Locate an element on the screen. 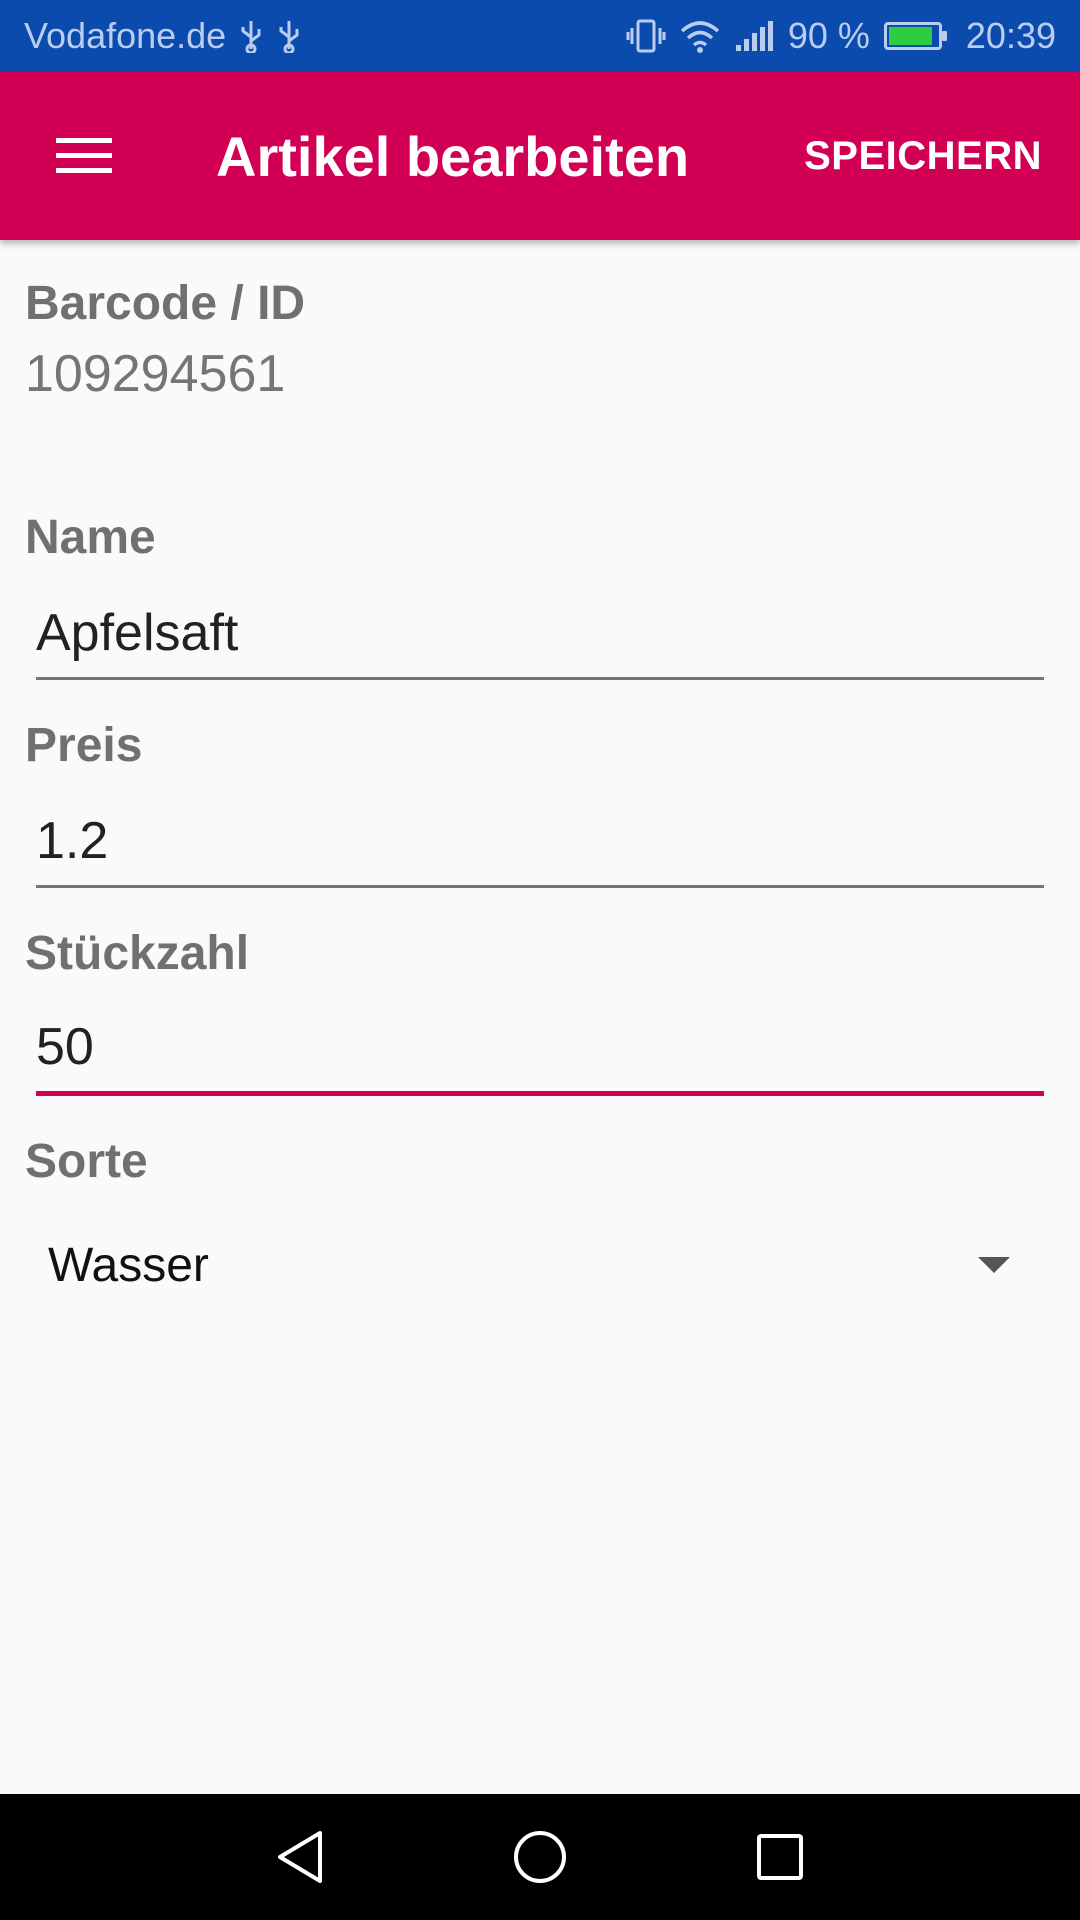 Image resolution: width=1080 pixels, height=1920 pixels. home-icon is located at coordinates (540, 1857).